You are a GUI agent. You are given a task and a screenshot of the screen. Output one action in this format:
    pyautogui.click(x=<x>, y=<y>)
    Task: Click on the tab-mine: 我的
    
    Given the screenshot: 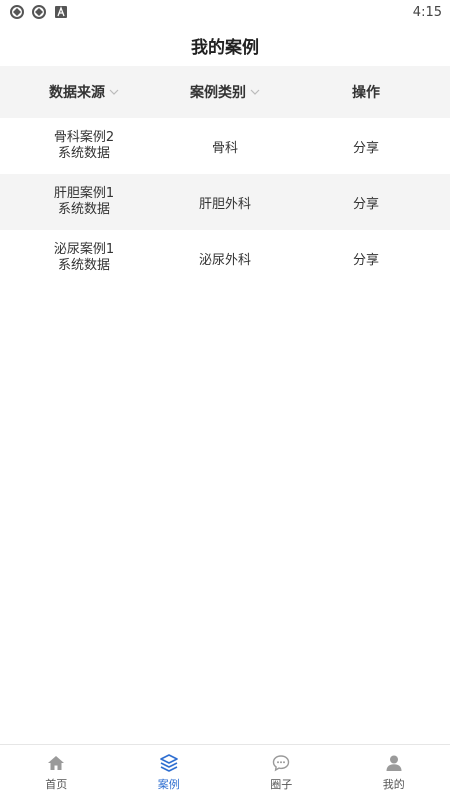 What is the action you would take?
    pyautogui.click(x=394, y=772)
    